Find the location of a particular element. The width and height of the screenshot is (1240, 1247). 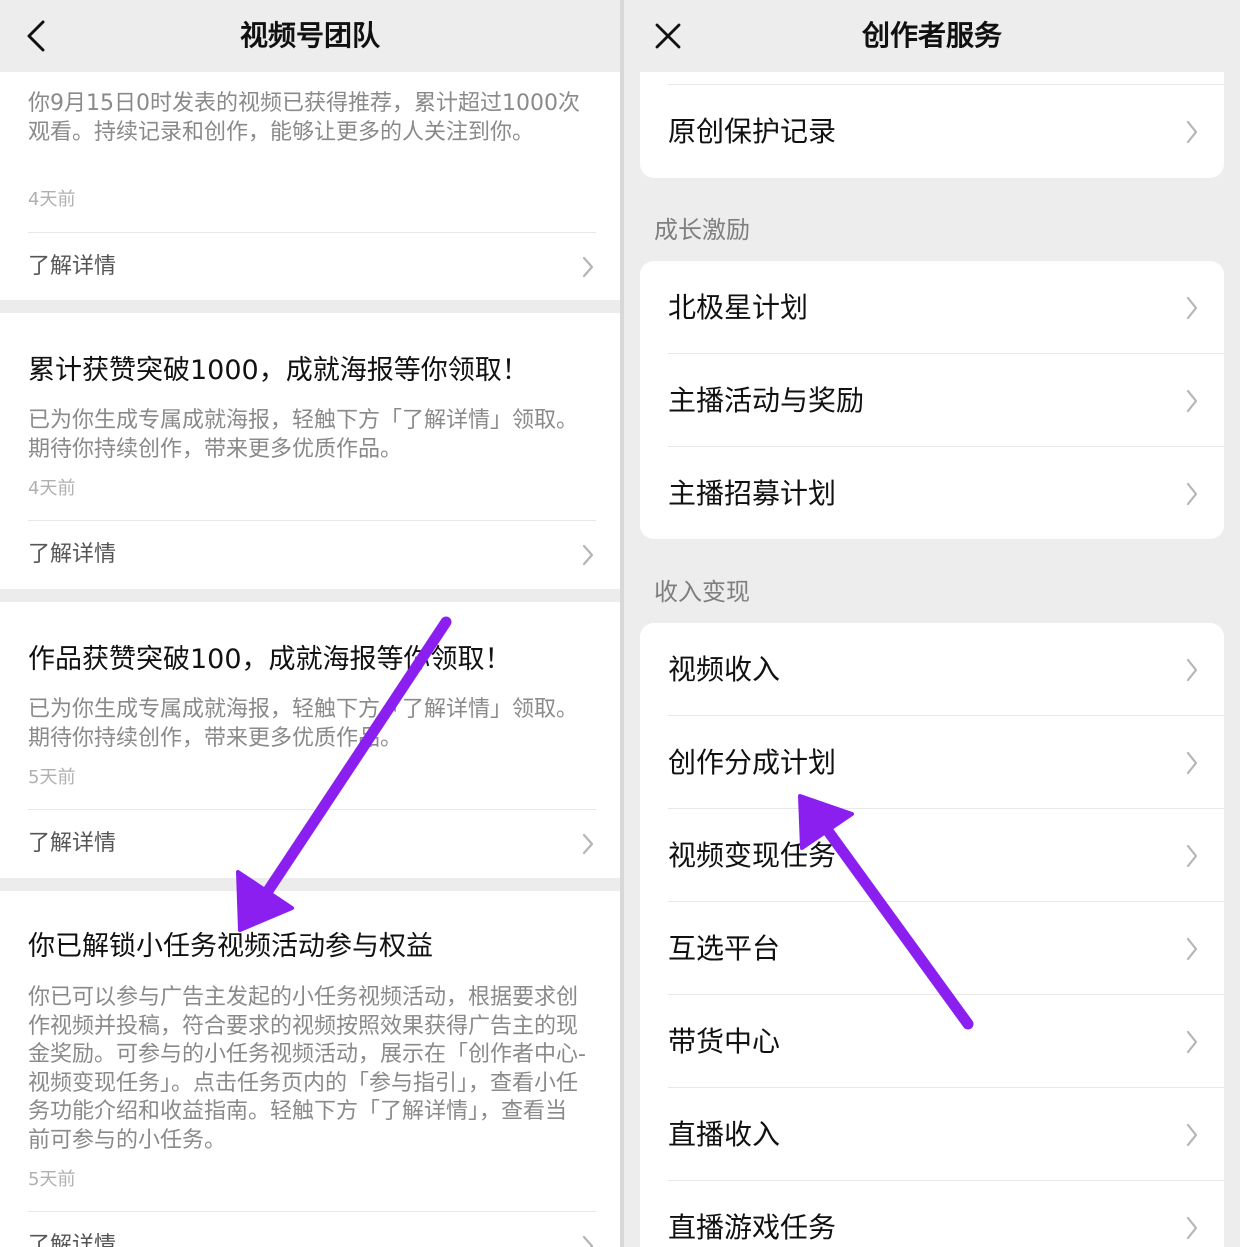

card-title: 你已解锁小任务视频活动参与权益 is located at coordinates (230, 946).